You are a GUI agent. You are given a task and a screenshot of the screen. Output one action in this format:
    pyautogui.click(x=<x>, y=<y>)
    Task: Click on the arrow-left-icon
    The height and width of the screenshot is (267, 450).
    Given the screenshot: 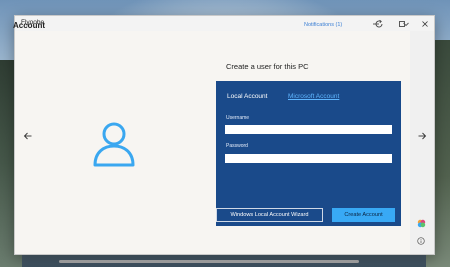 What is the action you would take?
    pyautogui.click(x=28, y=136)
    